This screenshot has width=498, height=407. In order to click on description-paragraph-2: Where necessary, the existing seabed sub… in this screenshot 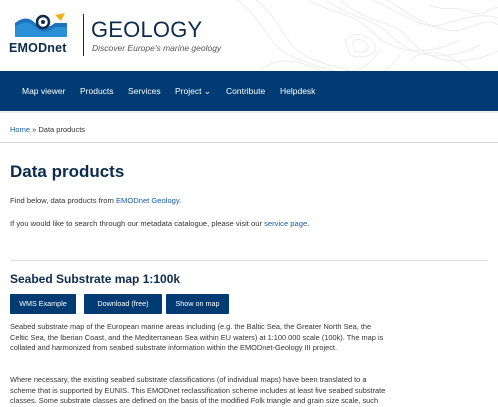, I will do `click(249, 391)`.